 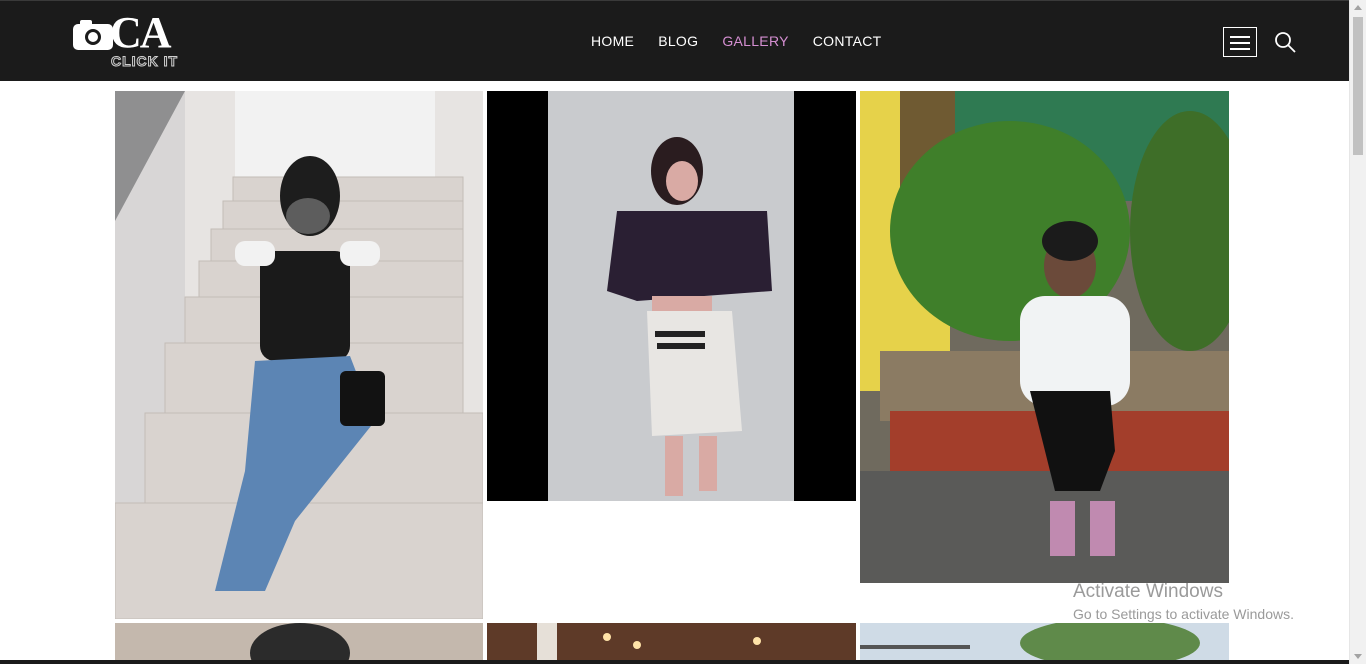 What do you see at coordinates (1358, 86) in the screenshot?
I see `scroll-thumb` at bounding box center [1358, 86].